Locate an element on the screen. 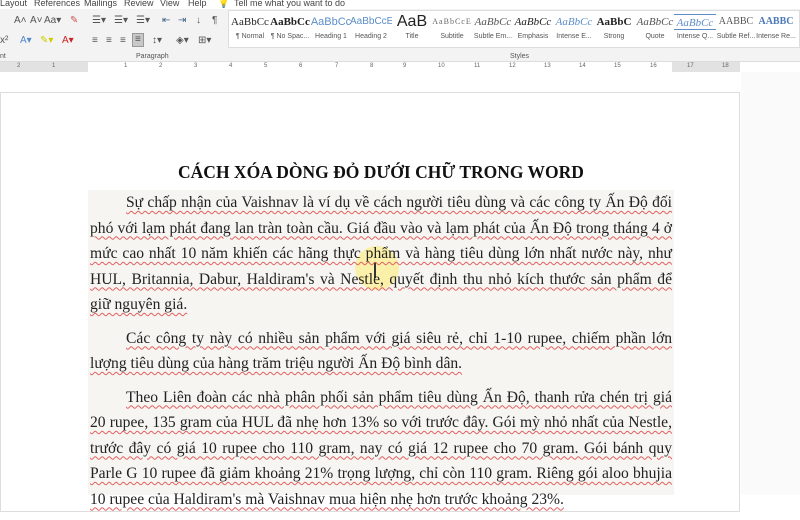 The width and height of the screenshot is (800, 520). styles-group-label: Styles is located at coordinates (520, 56).